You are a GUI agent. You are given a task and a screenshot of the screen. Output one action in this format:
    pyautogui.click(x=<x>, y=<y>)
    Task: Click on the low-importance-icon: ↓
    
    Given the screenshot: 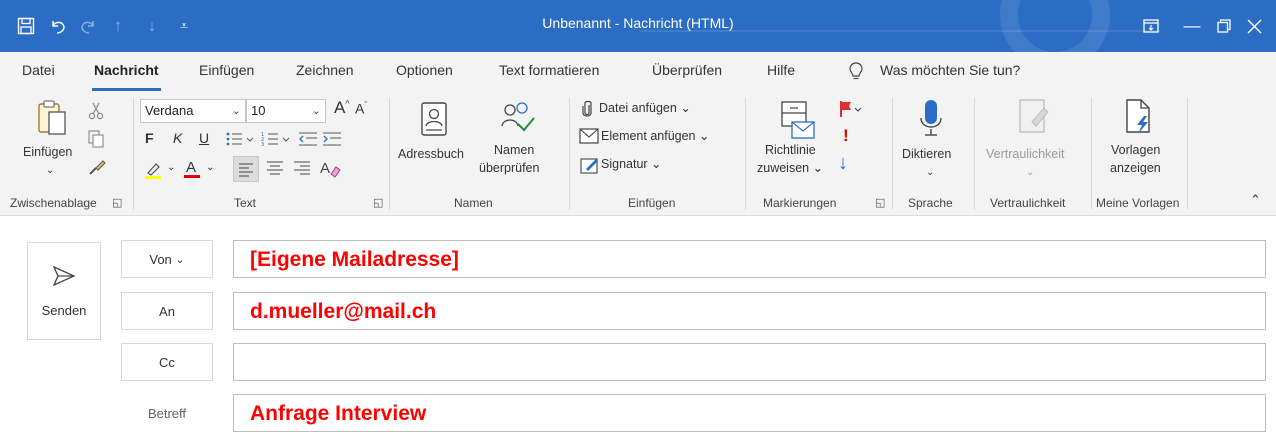 What is the action you would take?
    pyautogui.click(x=843, y=163)
    